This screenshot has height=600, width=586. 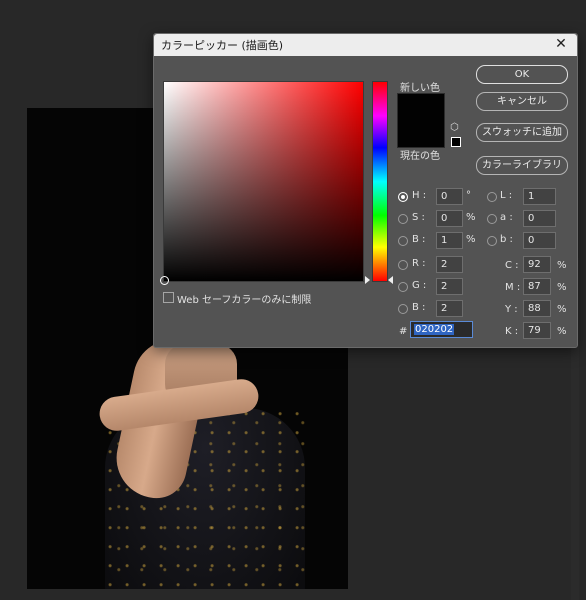 I want to click on out-of-gamut-cube-icon: ⬡, so click(x=454, y=127).